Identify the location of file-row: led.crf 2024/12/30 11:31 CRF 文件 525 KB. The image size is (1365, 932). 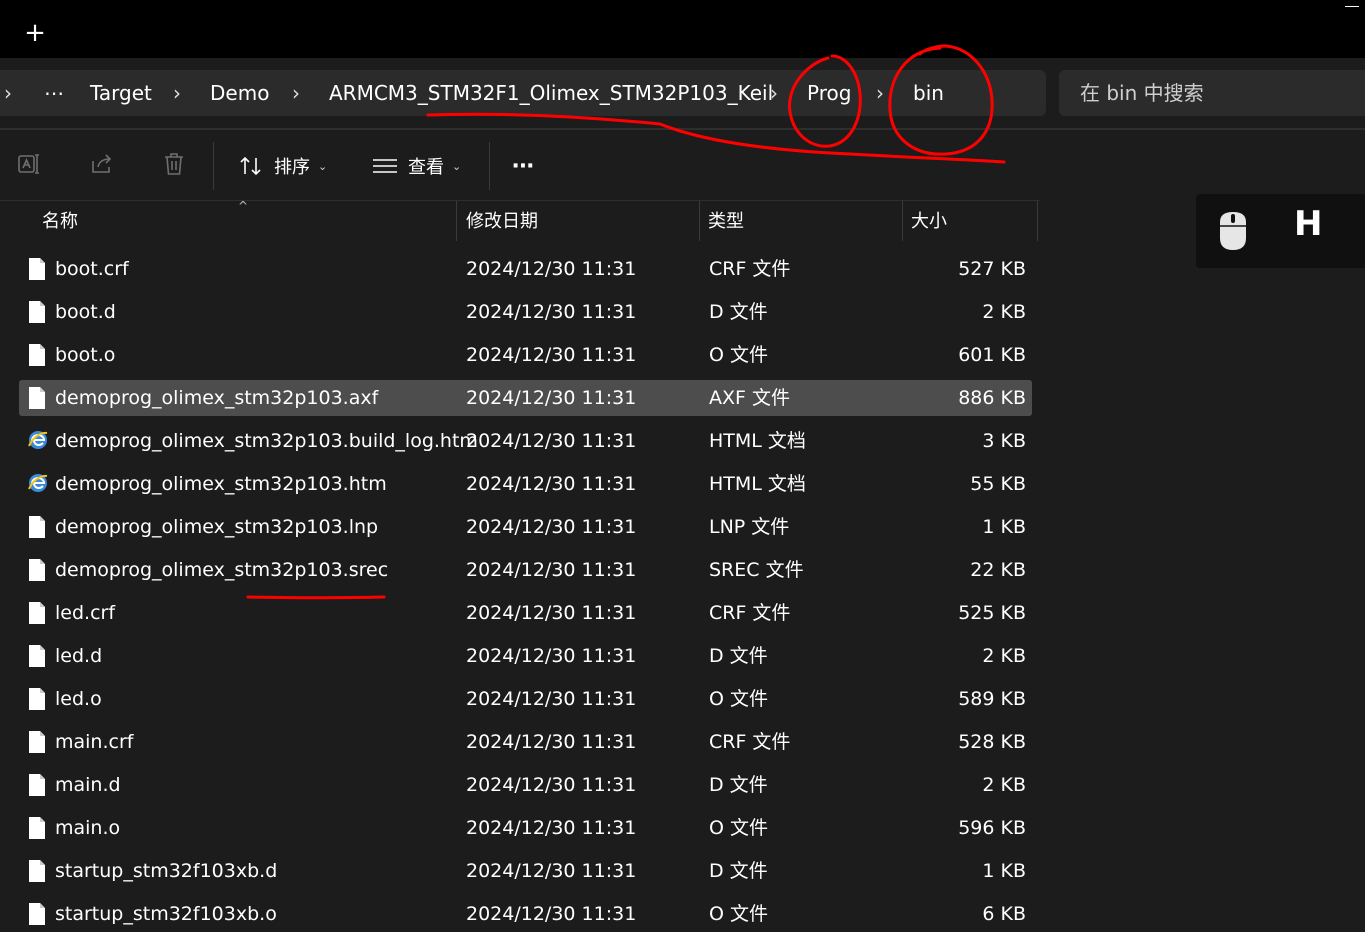
(525, 613).